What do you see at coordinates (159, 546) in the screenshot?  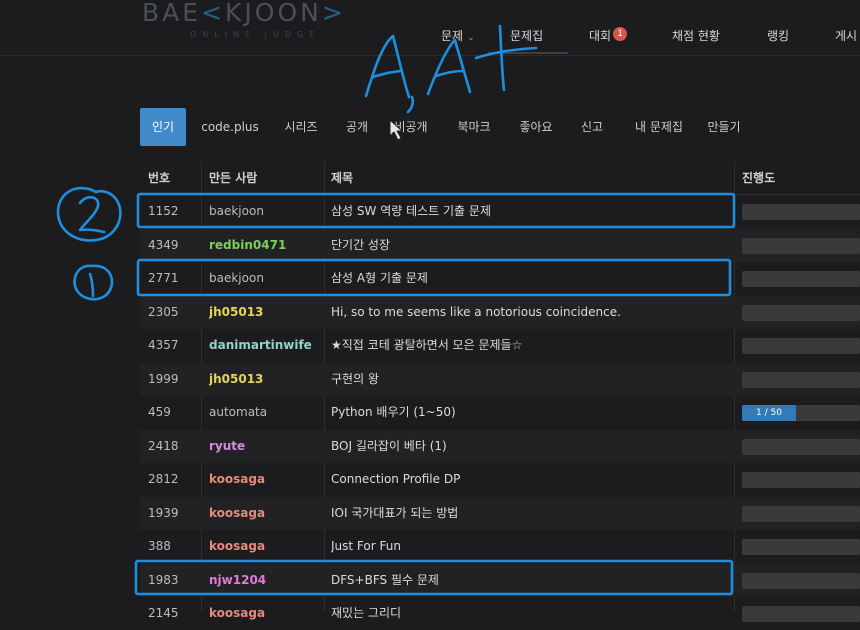 I see `workbook-number: 388` at bounding box center [159, 546].